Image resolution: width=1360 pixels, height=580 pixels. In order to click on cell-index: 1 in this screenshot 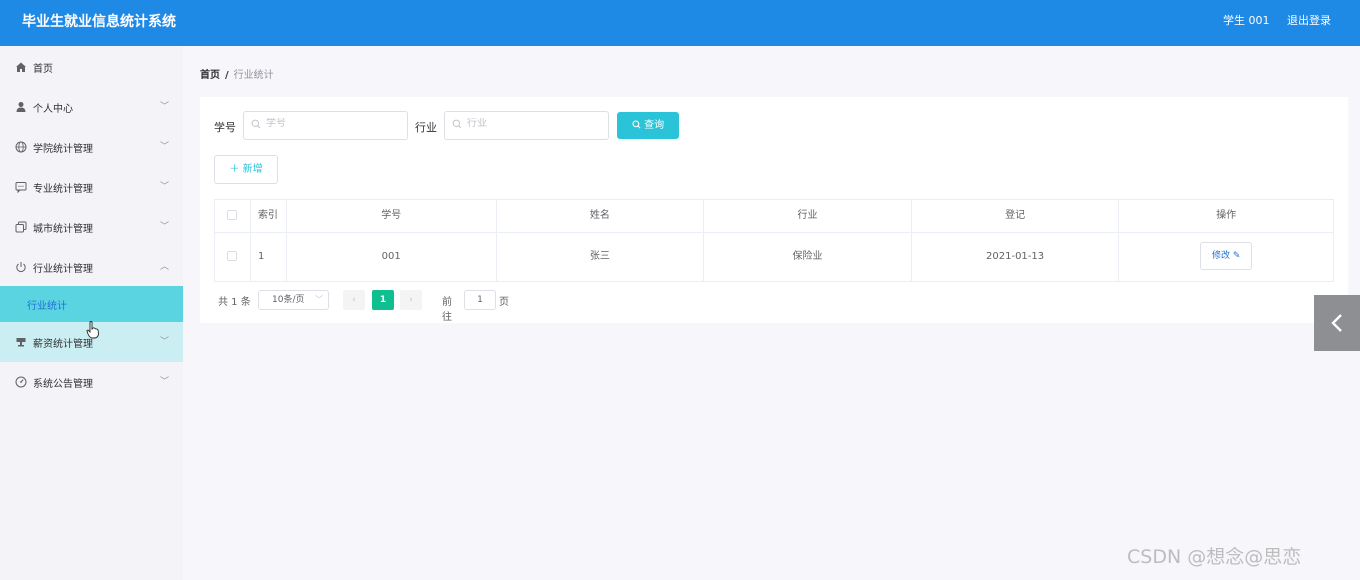, I will do `click(269, 257)`.